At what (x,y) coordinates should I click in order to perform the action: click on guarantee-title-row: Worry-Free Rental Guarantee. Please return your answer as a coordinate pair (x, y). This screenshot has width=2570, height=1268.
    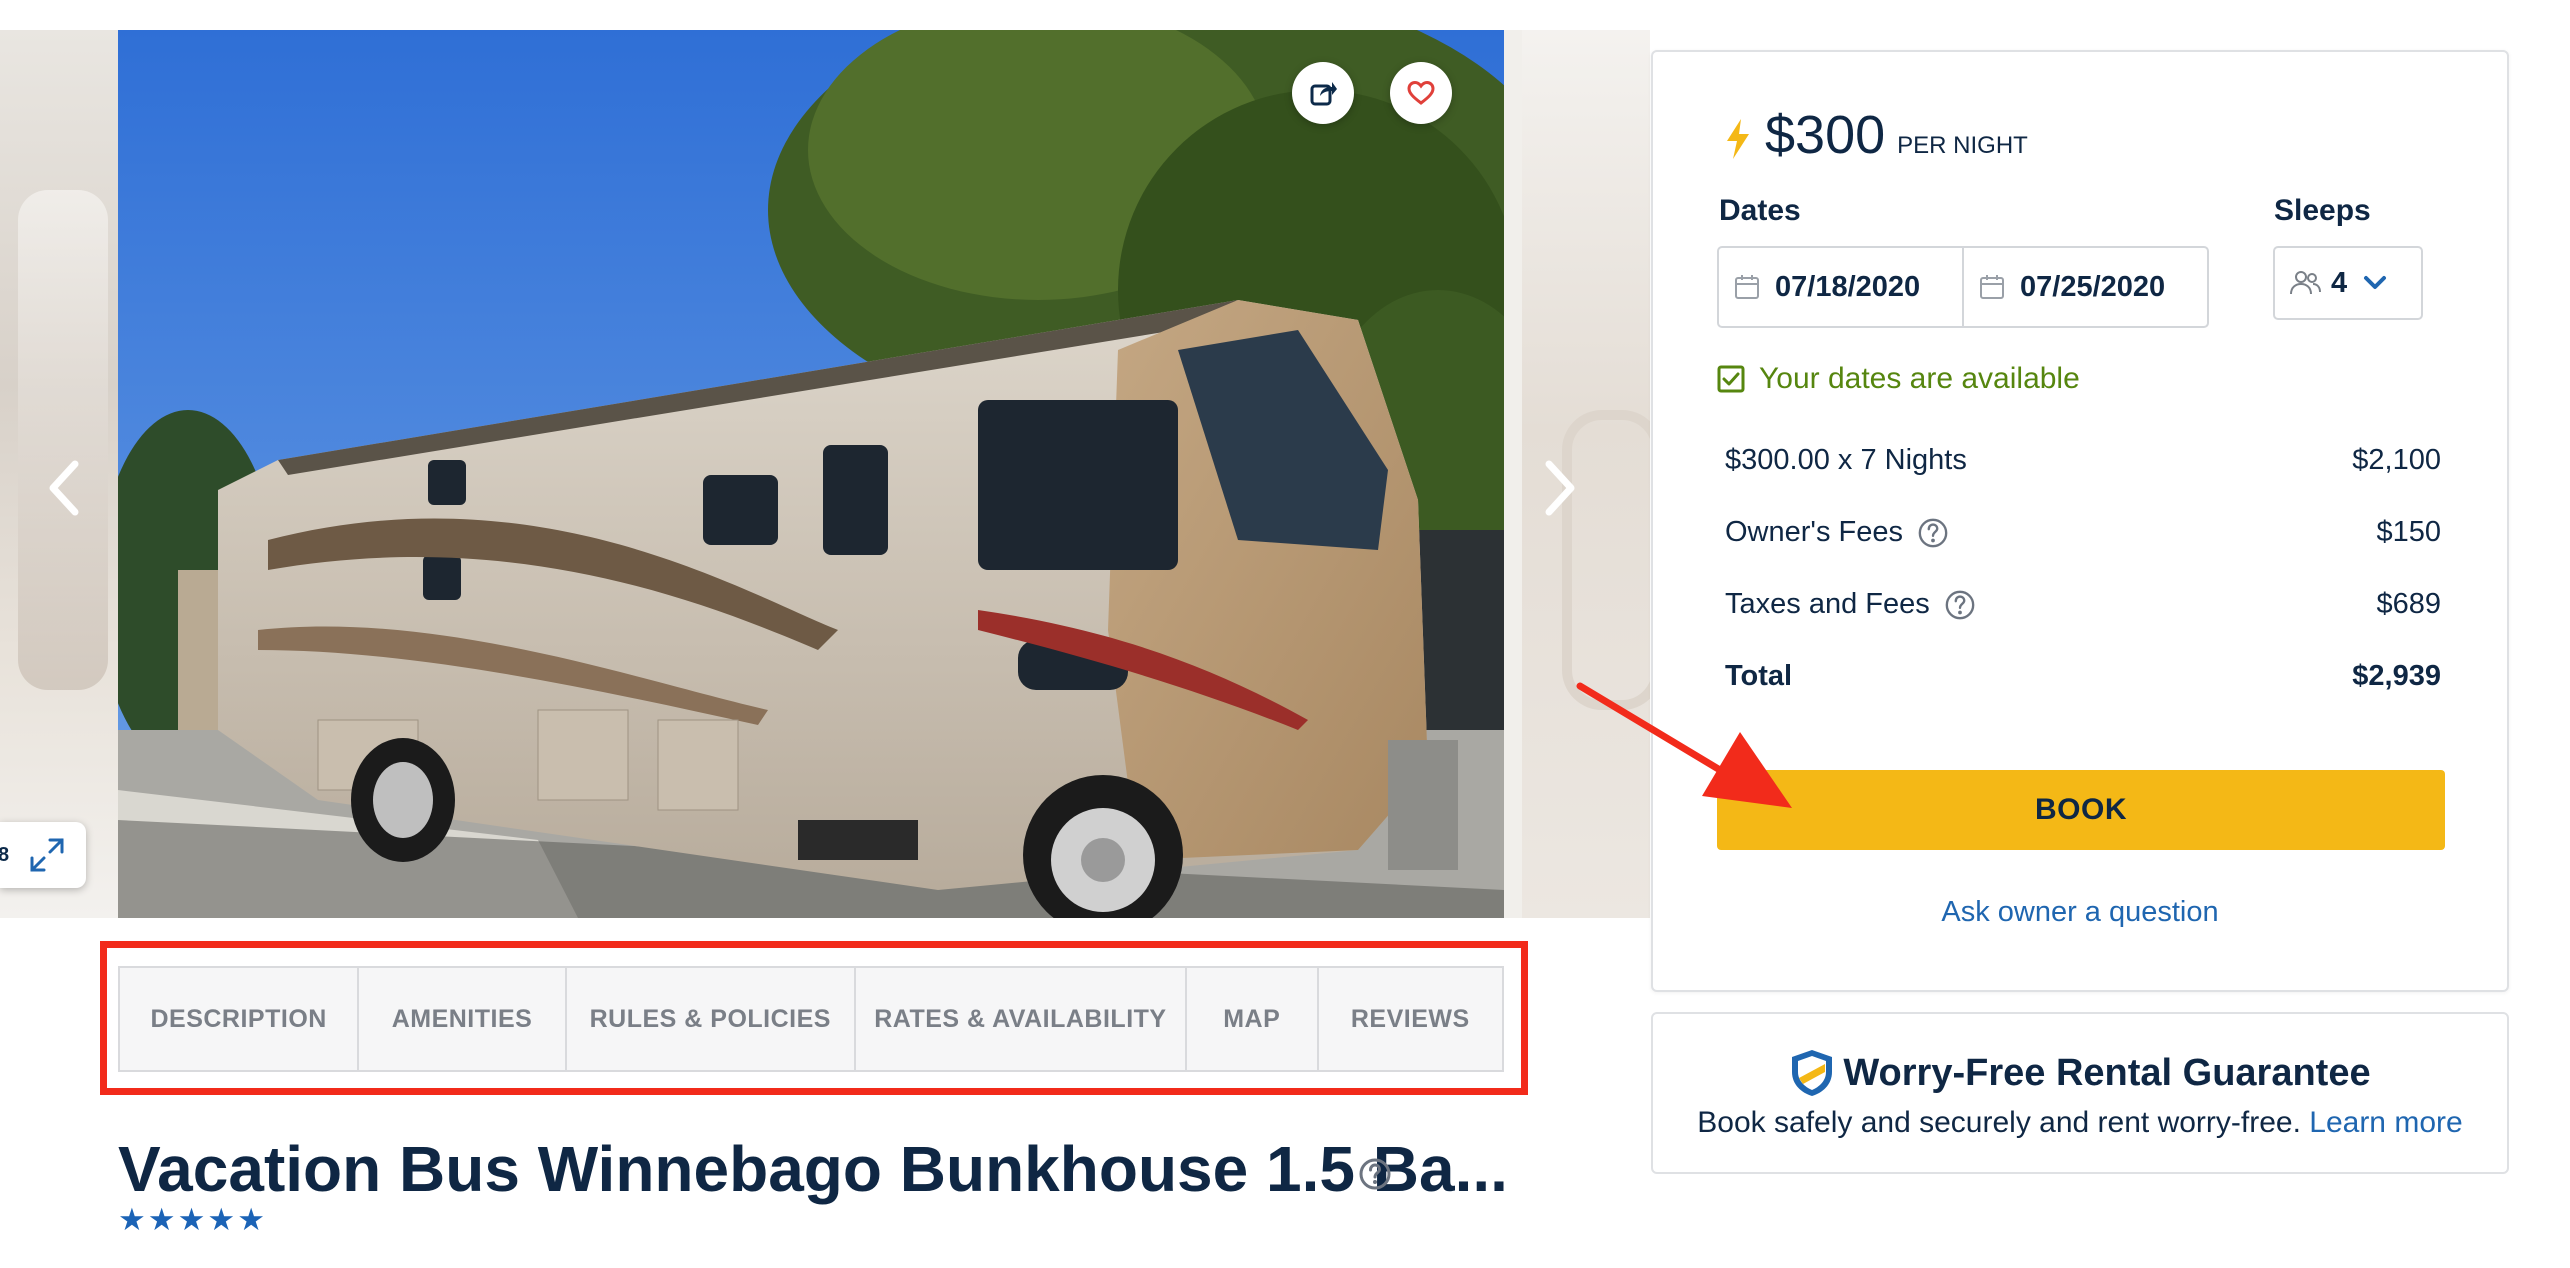
    Looking at the image, I should click on (2080, 1073).